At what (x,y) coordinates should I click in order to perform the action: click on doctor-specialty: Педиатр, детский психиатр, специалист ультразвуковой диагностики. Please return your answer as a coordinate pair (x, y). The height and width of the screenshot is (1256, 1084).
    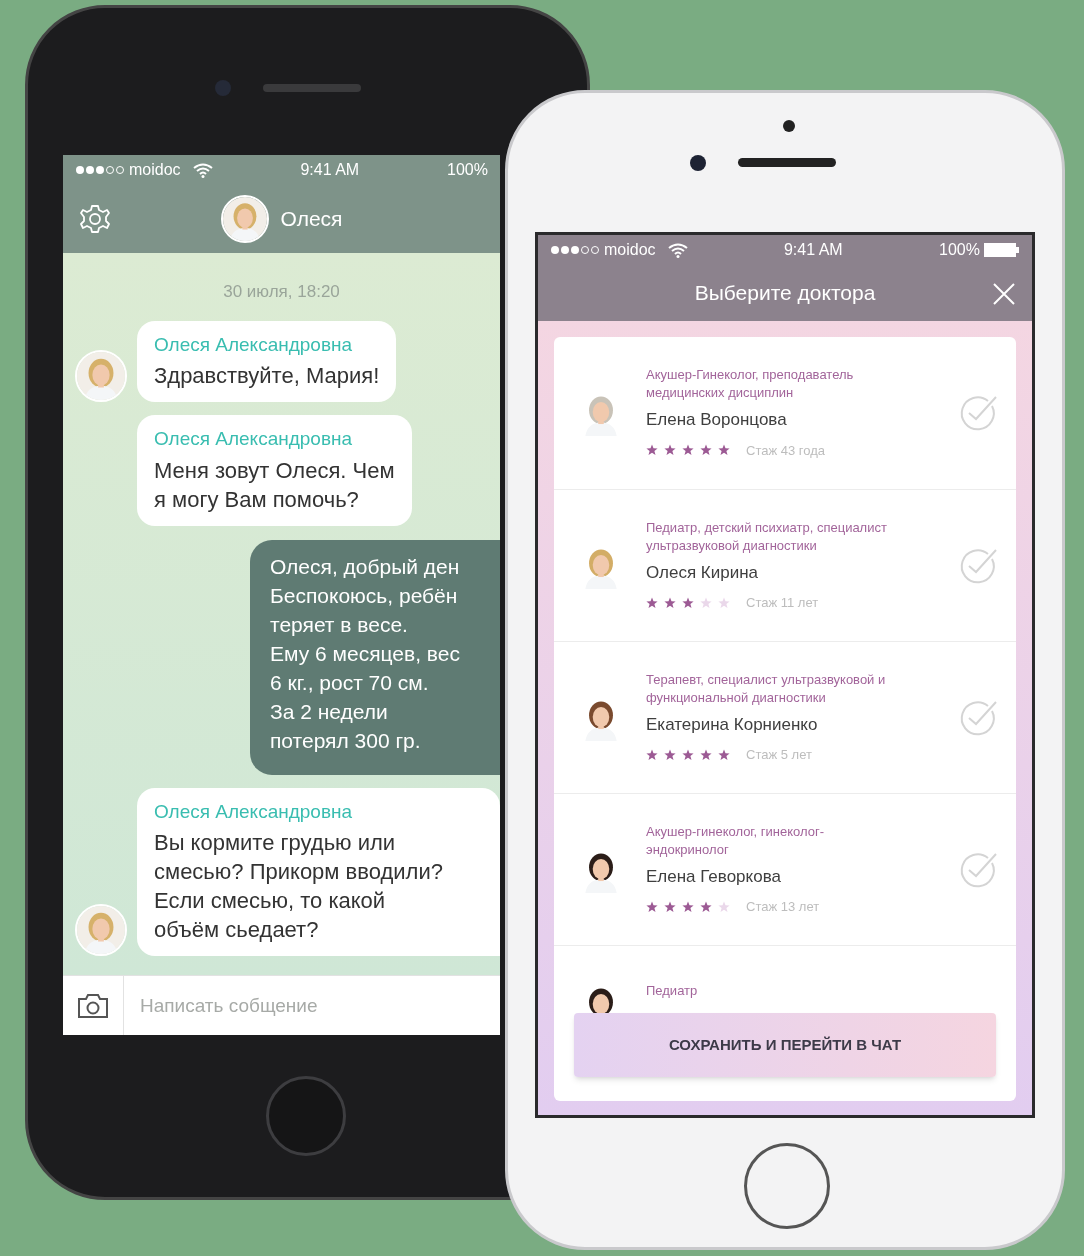
    Looking at the image, I should click on (767, 536).